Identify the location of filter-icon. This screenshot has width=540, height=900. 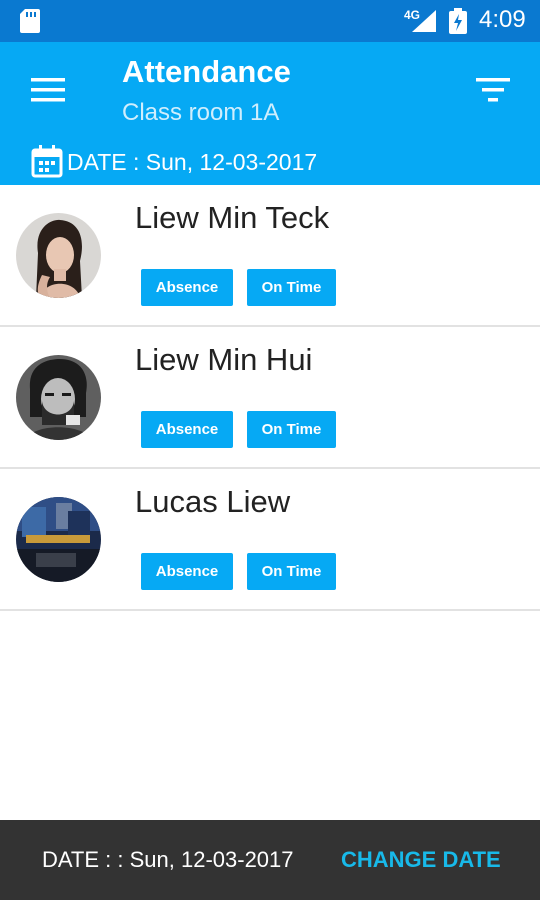
(493, 90).